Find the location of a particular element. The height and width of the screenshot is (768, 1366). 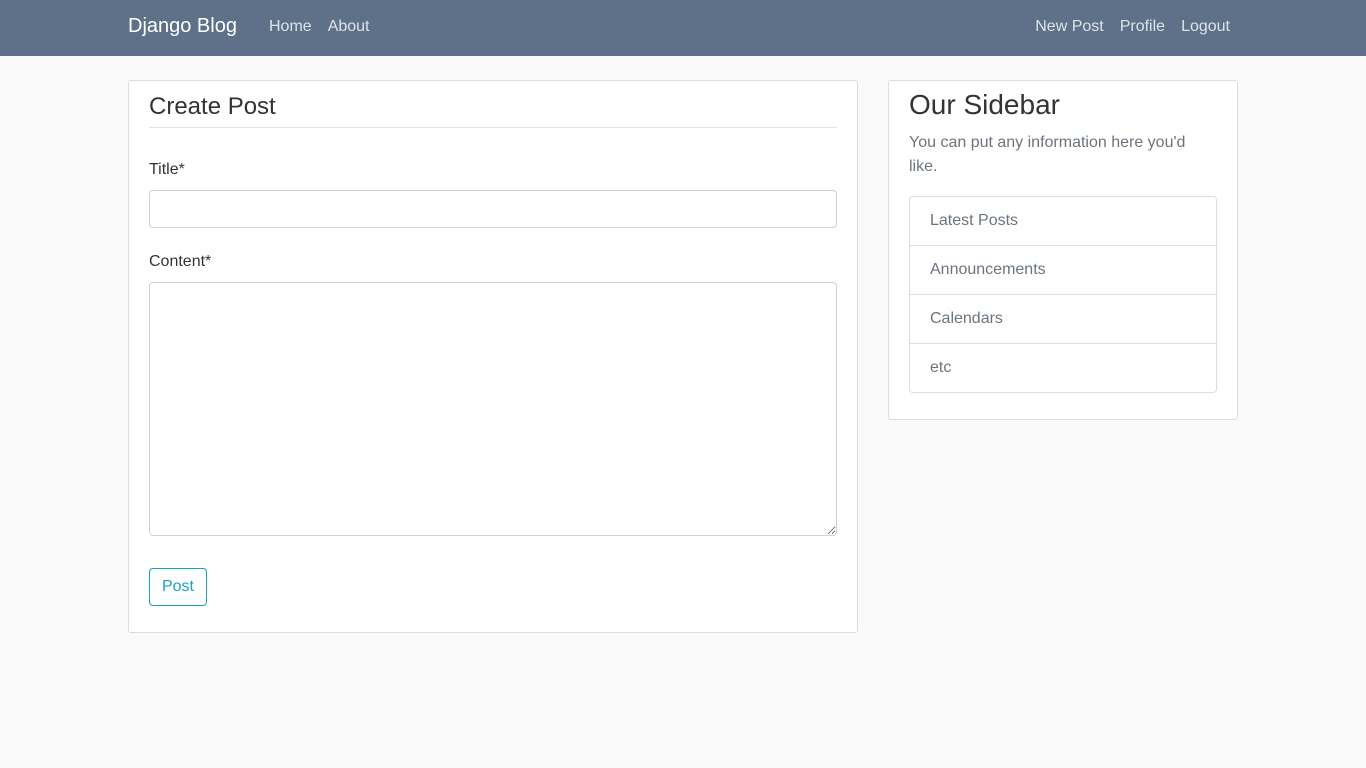

title-input is located at coordinates (493, 209).